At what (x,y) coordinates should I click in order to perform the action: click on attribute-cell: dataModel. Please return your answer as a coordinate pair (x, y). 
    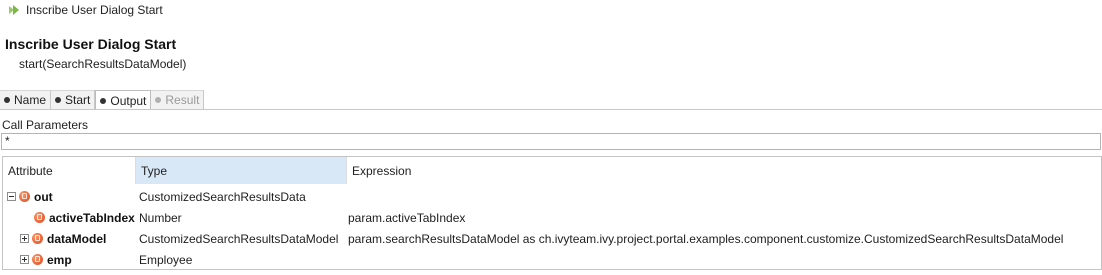
    Looking at the image, I should click on (78, 238).